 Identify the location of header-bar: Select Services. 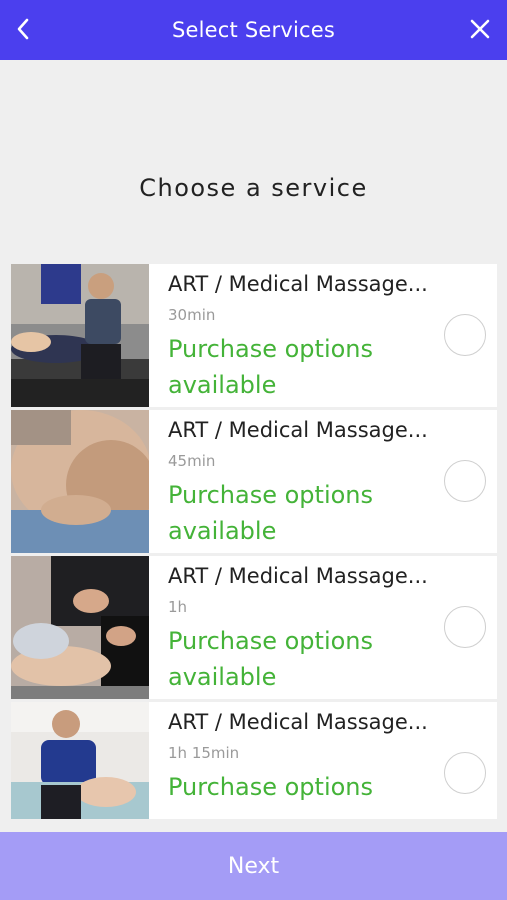
(253, 30).